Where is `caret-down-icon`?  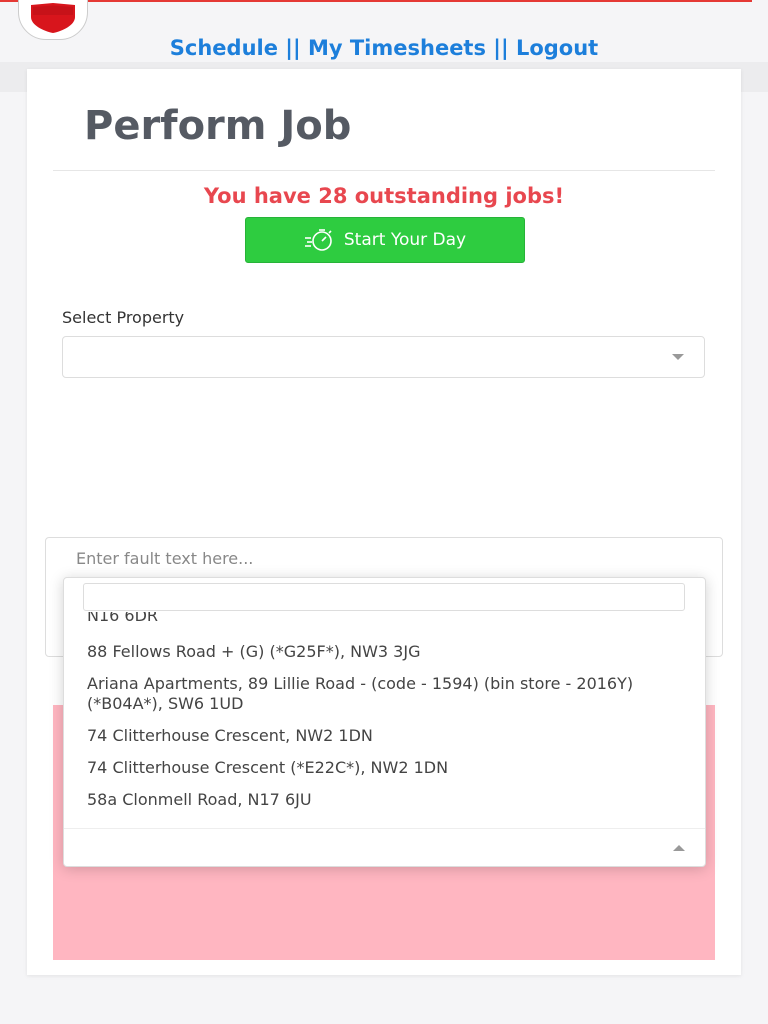
caret-down-icon is located at coordinates (678, 357).